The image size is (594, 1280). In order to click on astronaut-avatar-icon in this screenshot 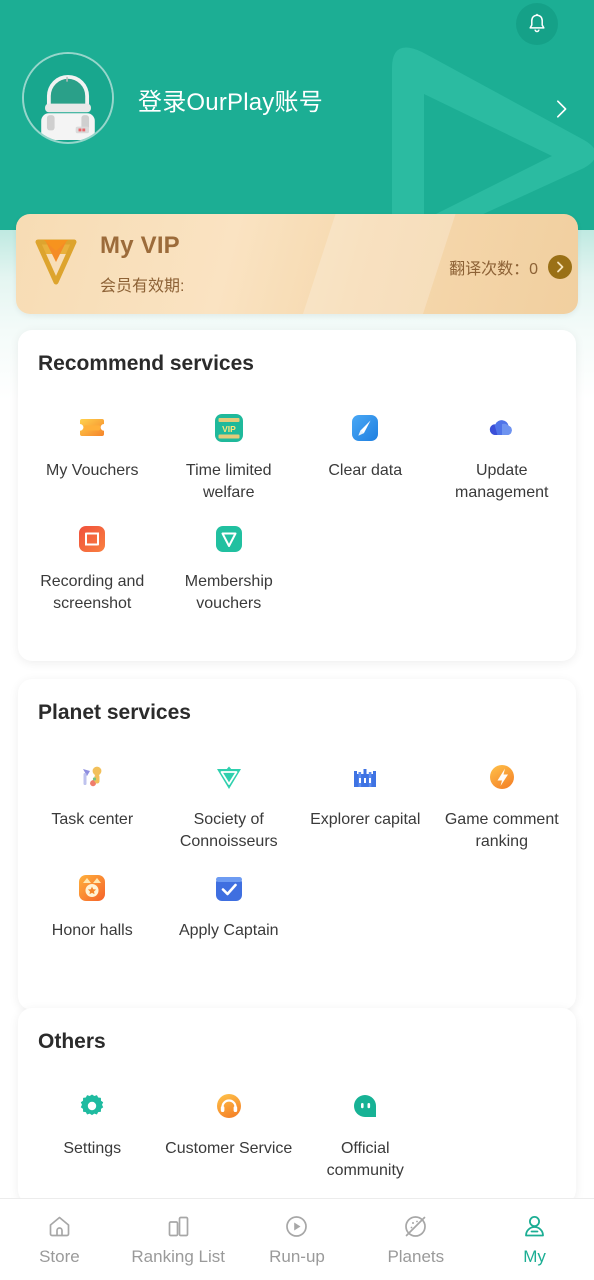, I will do `click(68, 97)`.